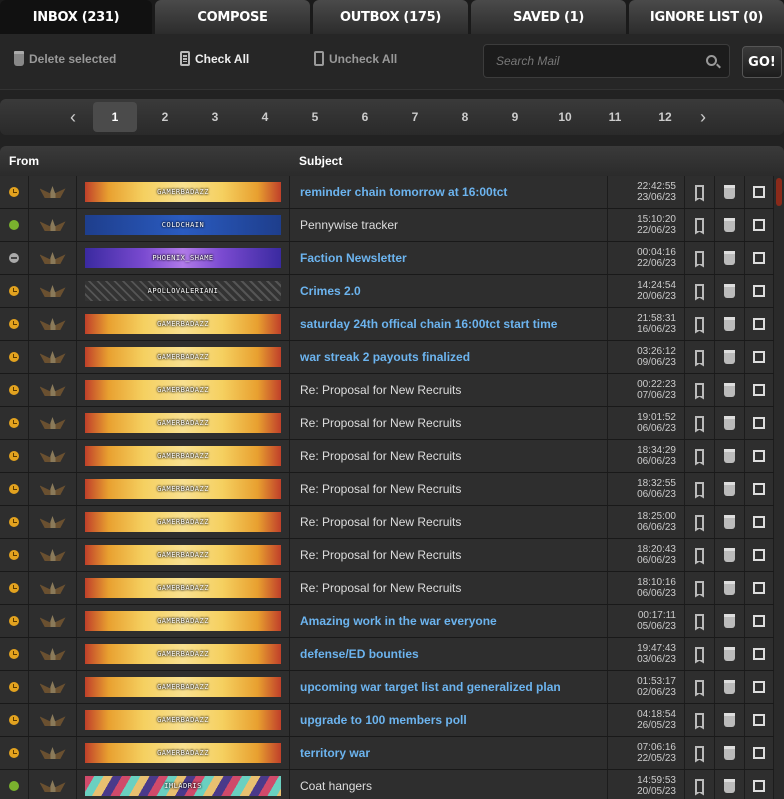 The width and height of the screenshot is (784, 799). What do you see at coordinates (183, 225) in the screenshot?
I see `sender-cell: COLDCHAIN` at bounding box center [183, 225].